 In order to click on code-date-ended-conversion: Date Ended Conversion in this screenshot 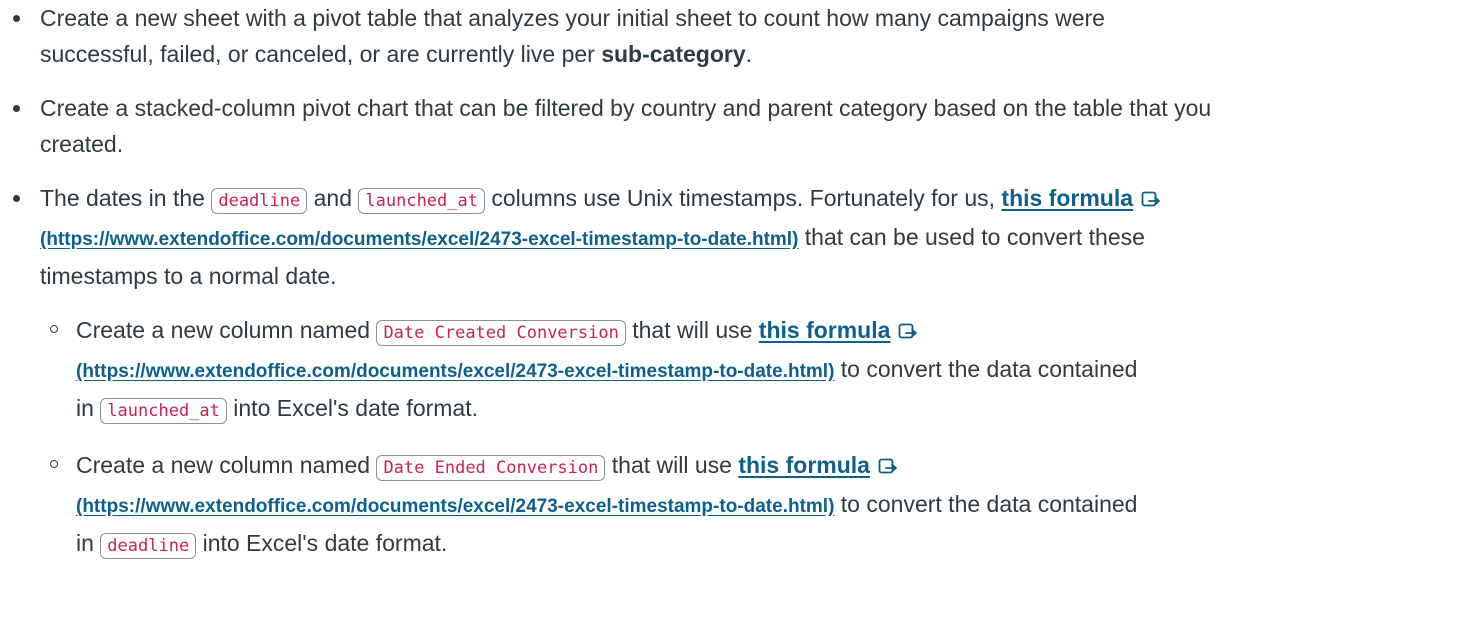, I will do `click(491, 468)`.